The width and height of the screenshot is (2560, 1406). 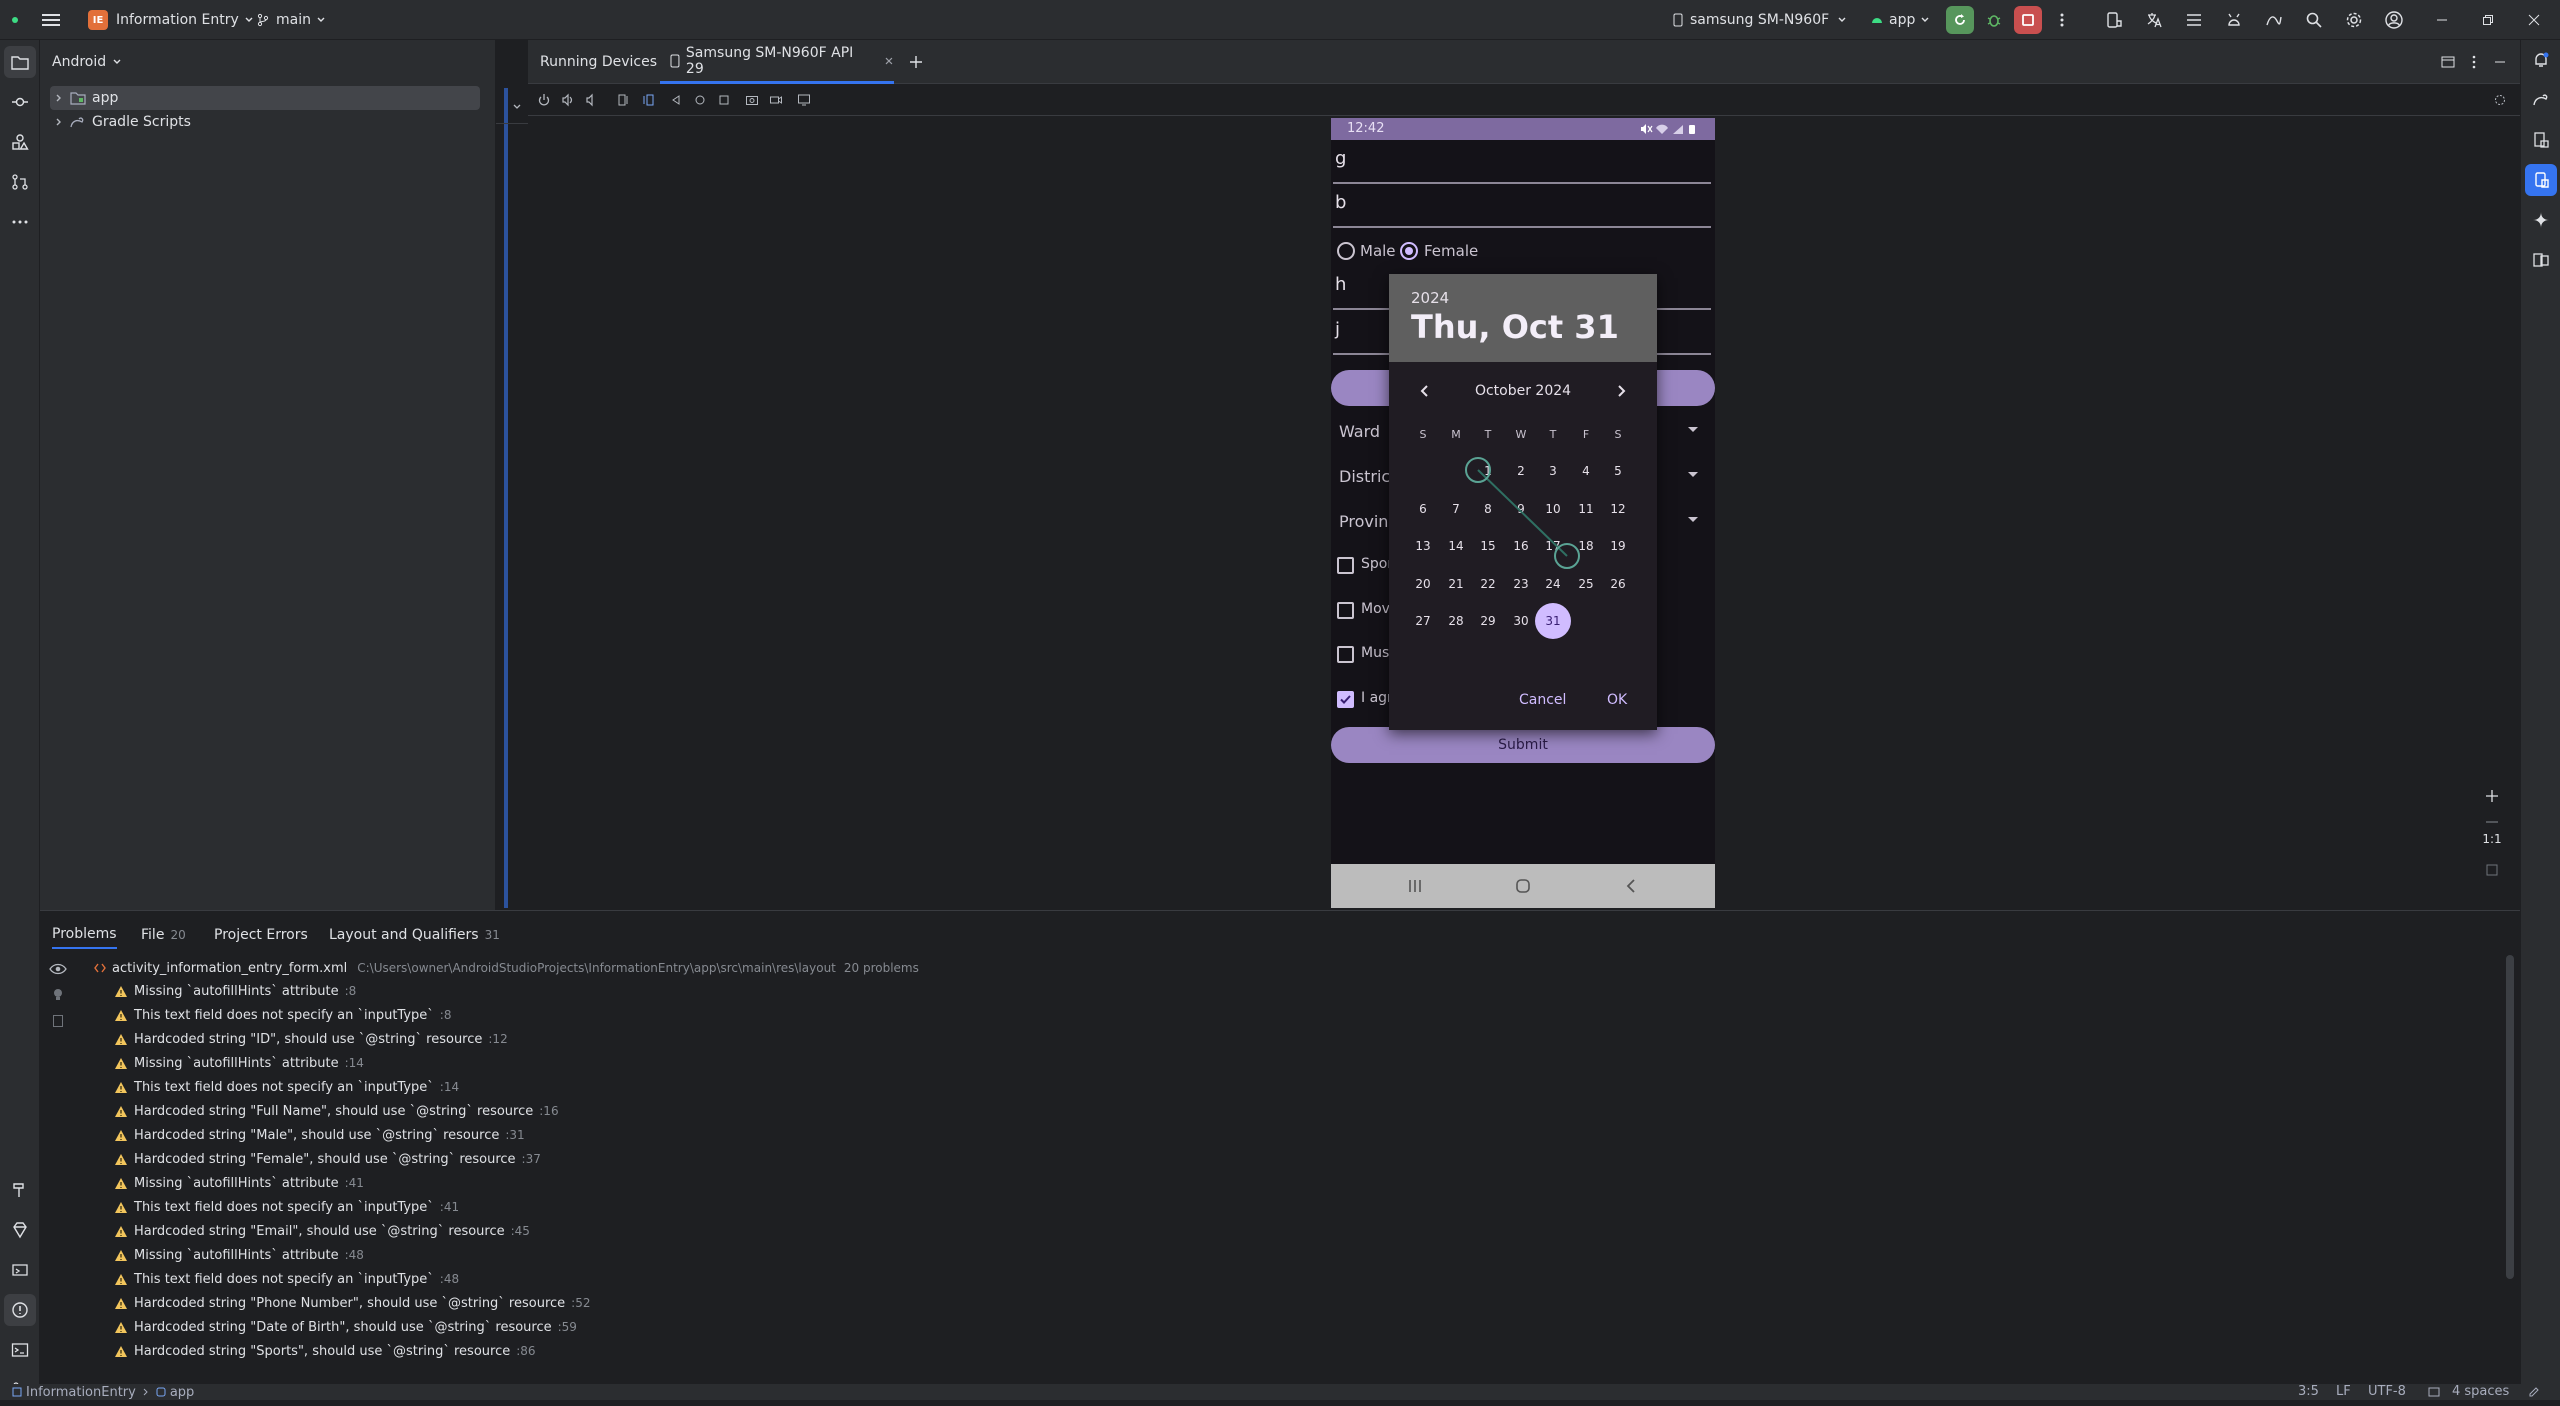 What do you see at coordinates (1523, 886) in the screenshot?
I see `home-icon` at bounding box center [1523, 886].